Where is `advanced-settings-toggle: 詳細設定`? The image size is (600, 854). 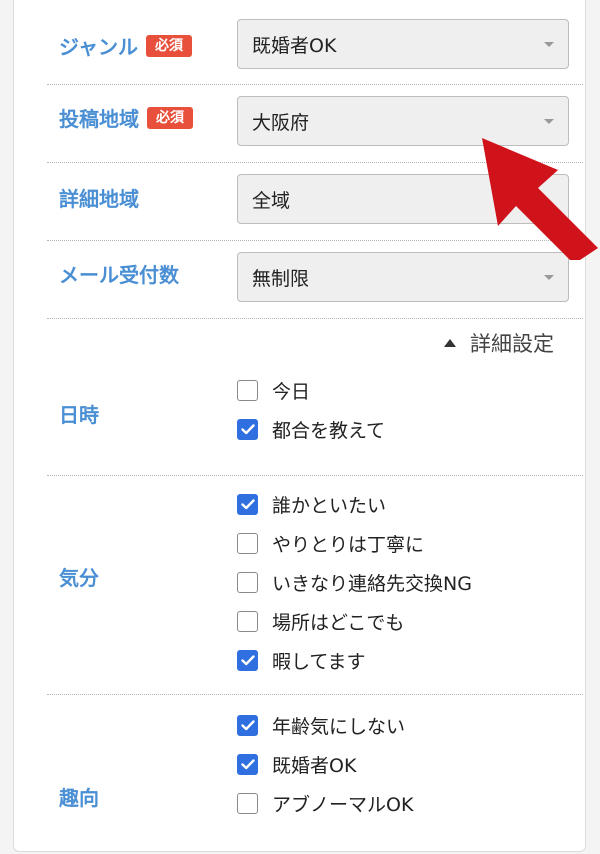
advanced-settings-toggle: 詳細設定 is located at coordinates (499, 343).